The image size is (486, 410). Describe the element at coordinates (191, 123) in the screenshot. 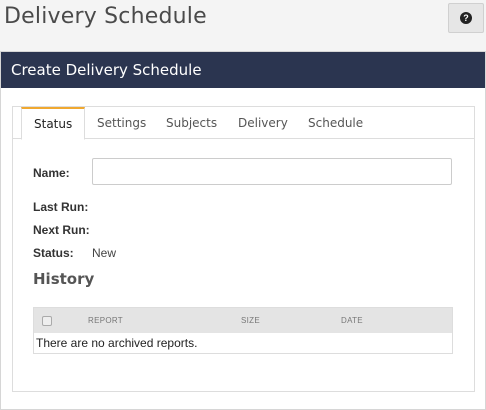

I see `tab-subjects: Subjects` at that location.